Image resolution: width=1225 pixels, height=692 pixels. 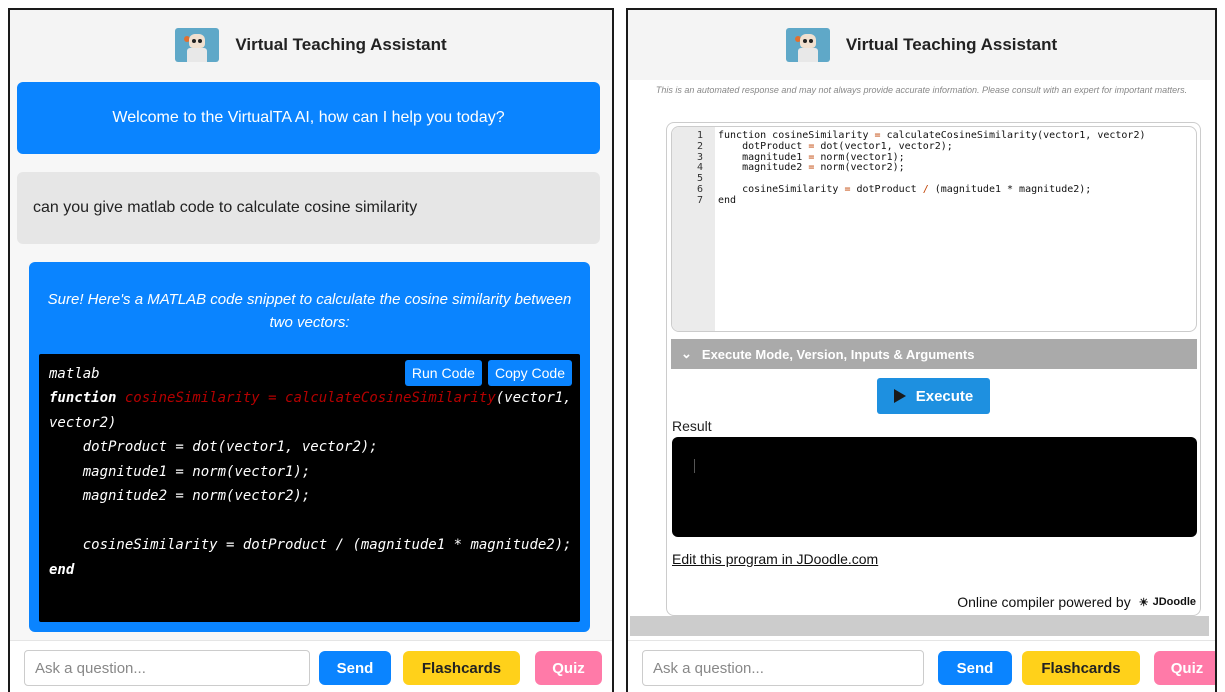 What do you see at coordinates (934, 487) in the screenshot?
I see `result-output` at bounding box center [934, 487].